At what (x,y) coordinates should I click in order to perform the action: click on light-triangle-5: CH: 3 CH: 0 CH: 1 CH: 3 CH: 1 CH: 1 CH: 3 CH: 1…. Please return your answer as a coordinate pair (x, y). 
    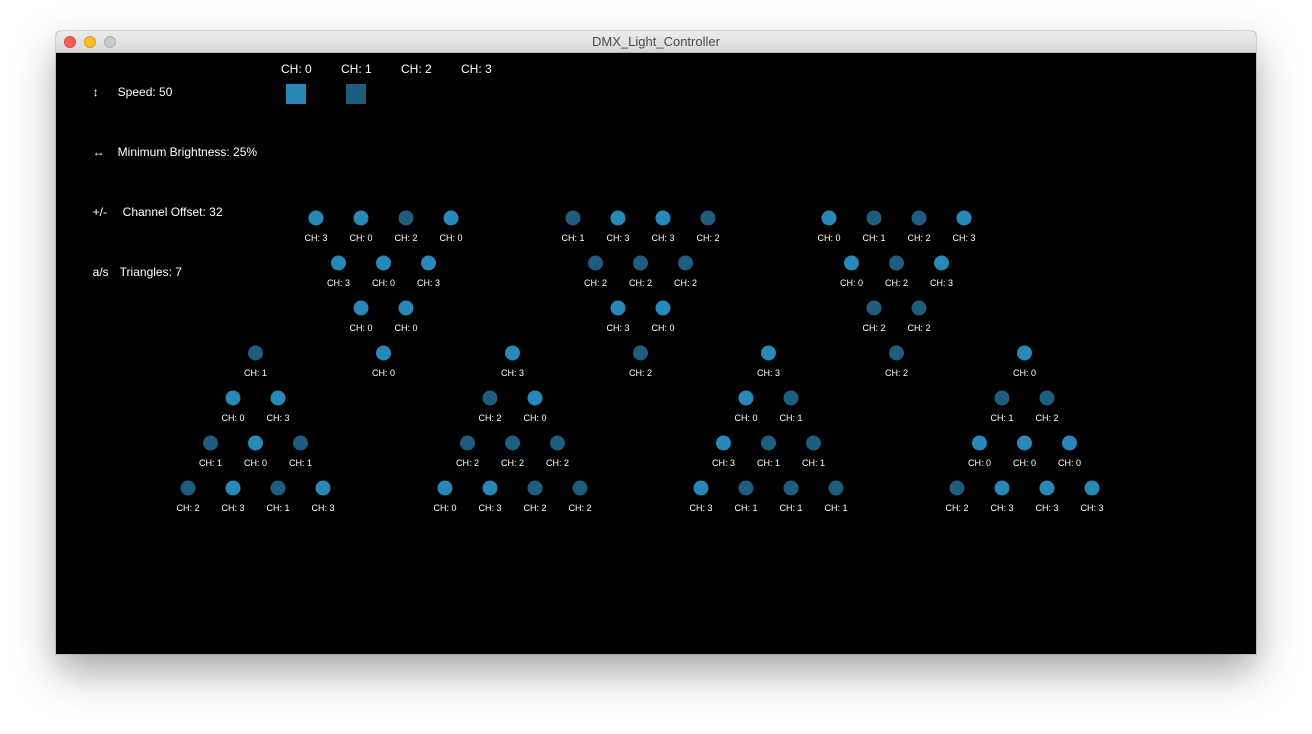
    Looking at the image, I should click on (768, 429).